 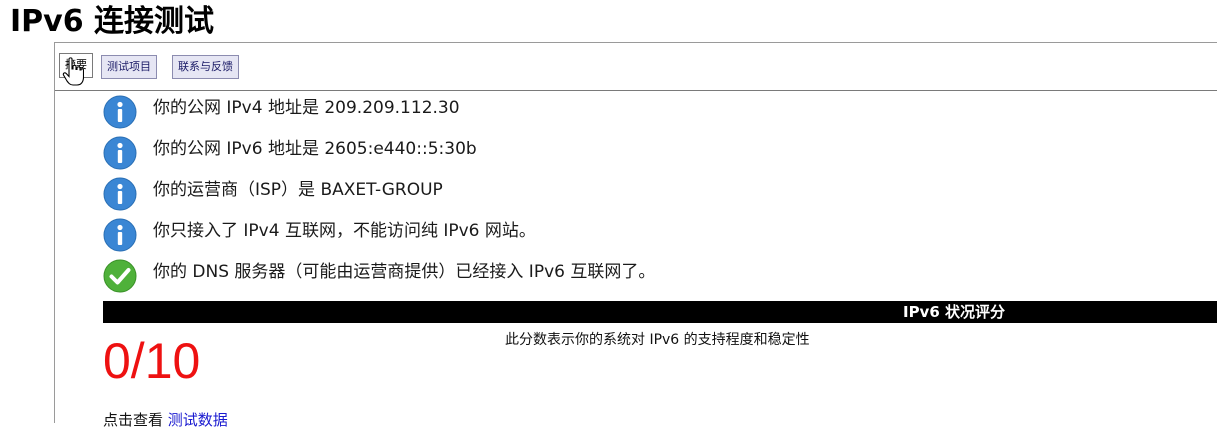 What do you see at coordinates (73, 71) in the screenshot?
I see `hand-cursor-icon` at bounding box center [73, 71].